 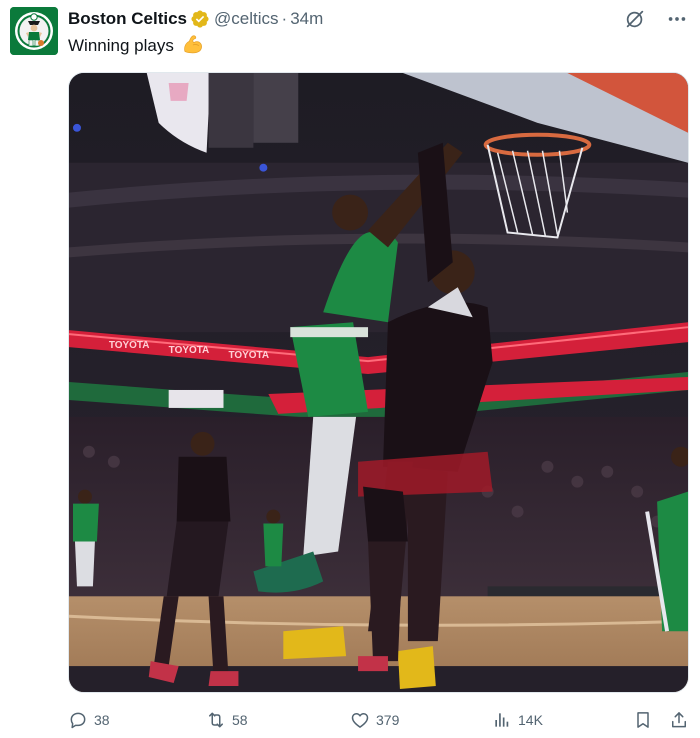 What do you see at coordinates (127, 19) in the screenshot?
I see `author-name: Boston Celtics` at bounding box center [127, 19].